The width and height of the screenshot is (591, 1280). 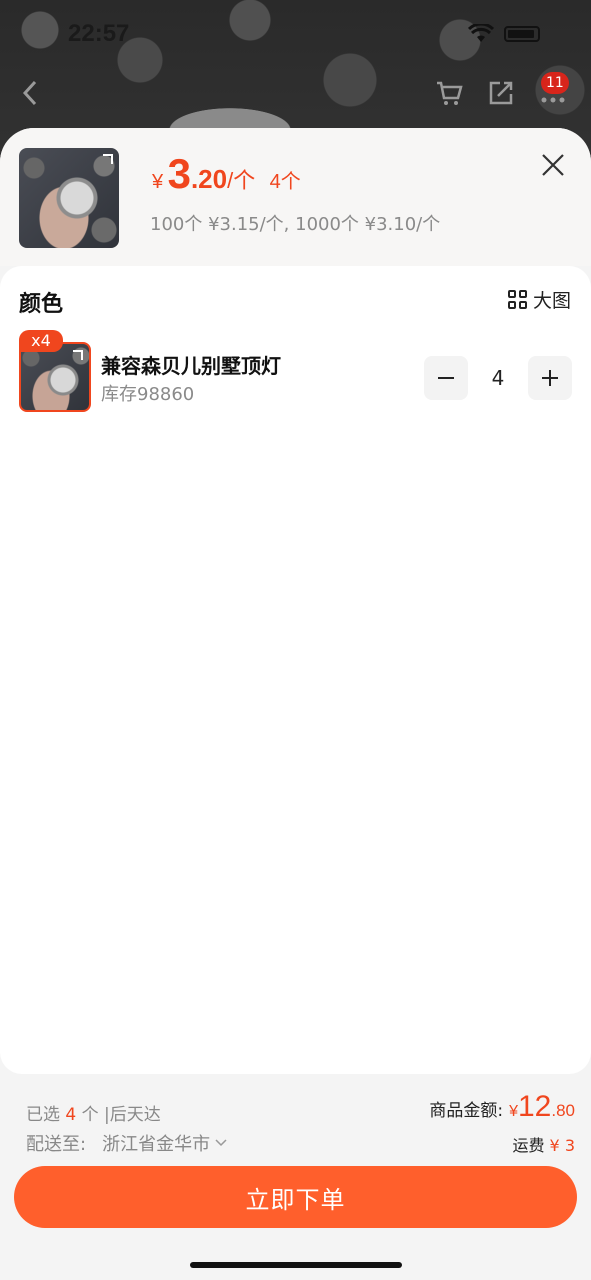 What do you see at coordinates (517, 299) in the screenshot?
I see `grid-icon` at bounding box center [517, 299].